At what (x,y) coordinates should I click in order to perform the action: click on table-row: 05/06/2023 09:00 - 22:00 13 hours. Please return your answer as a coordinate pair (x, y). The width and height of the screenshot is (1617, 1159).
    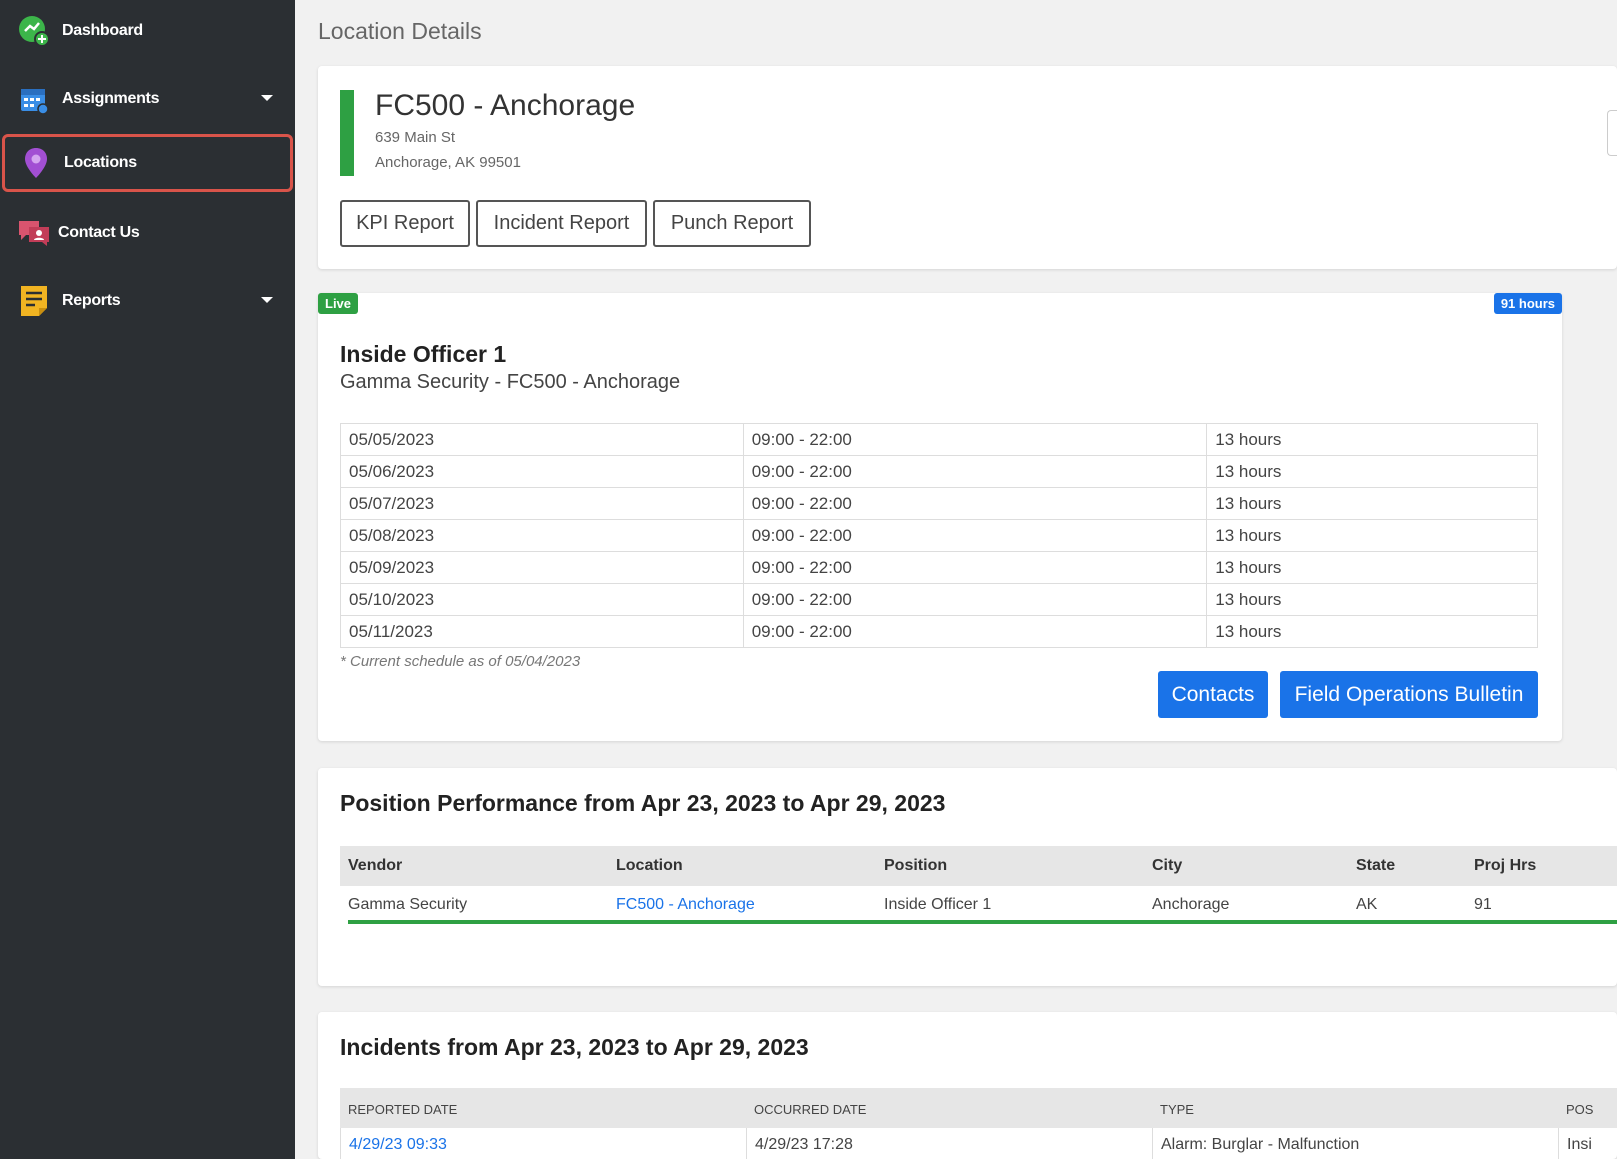
    Looking at the image, I should click on (939, 471).